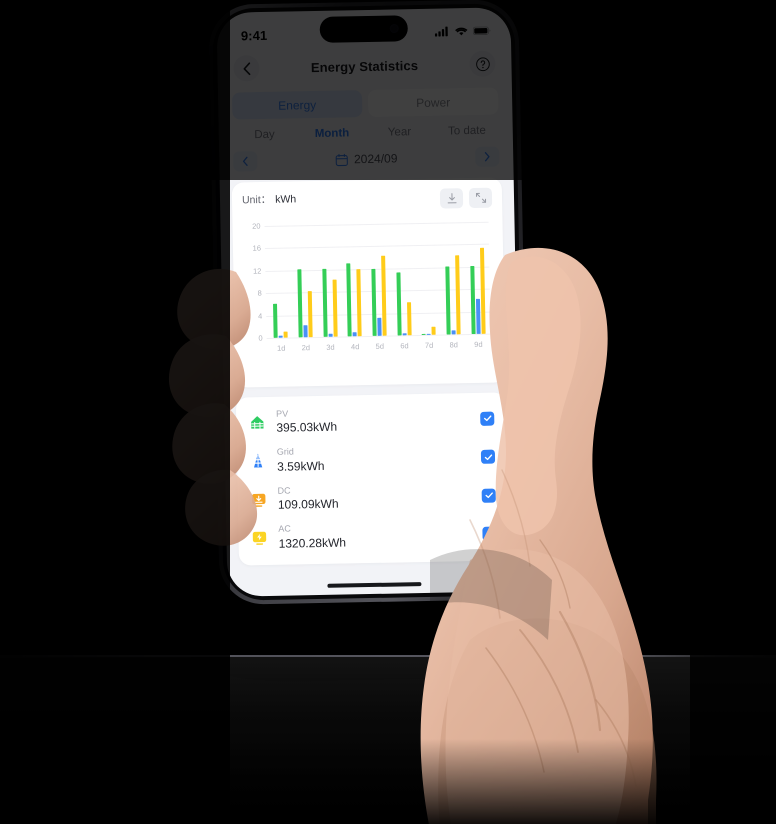 The height and width of the screenshot is (824, 776). Describe the element at coordinates (388, 656) in the screenshot. I see `background-horizon-line` at that location.